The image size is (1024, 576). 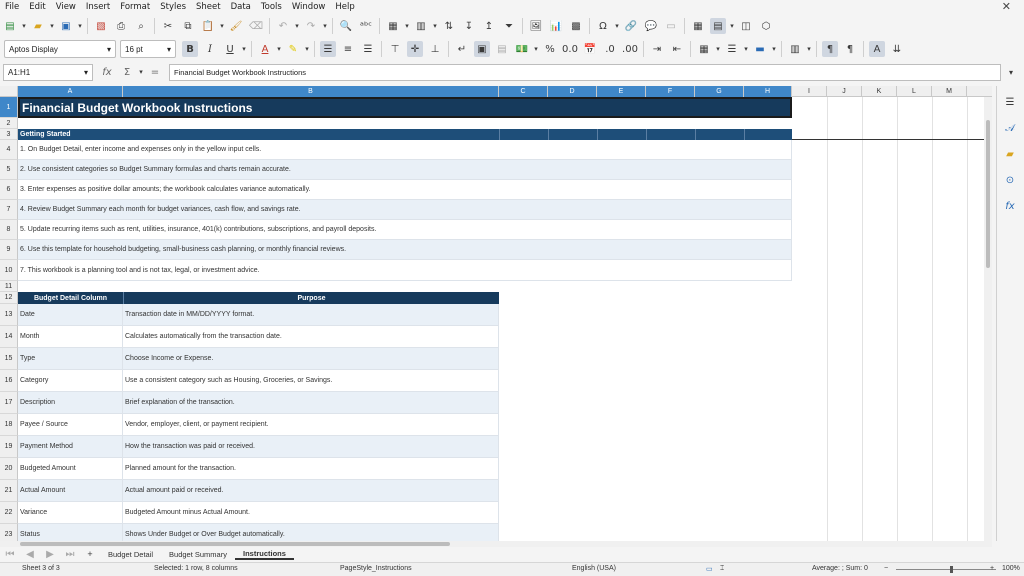 I want to click on currency-dropdown-icon: ▾, so click(x=536, y=49).